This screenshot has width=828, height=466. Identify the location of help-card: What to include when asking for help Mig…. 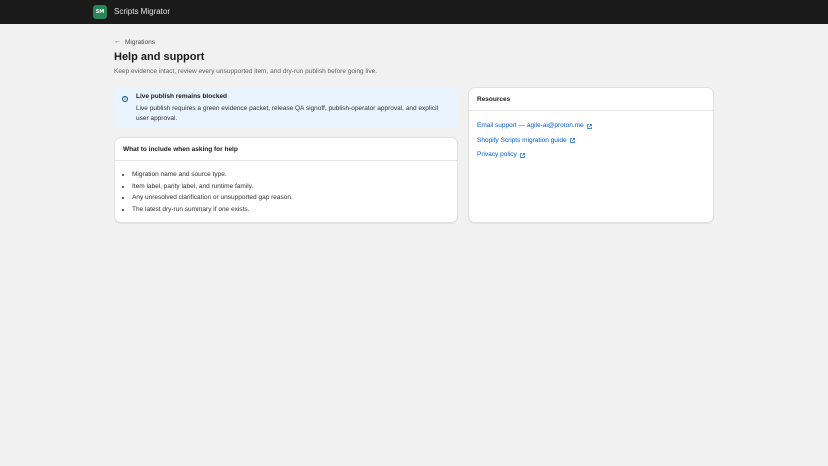
(286, 180).